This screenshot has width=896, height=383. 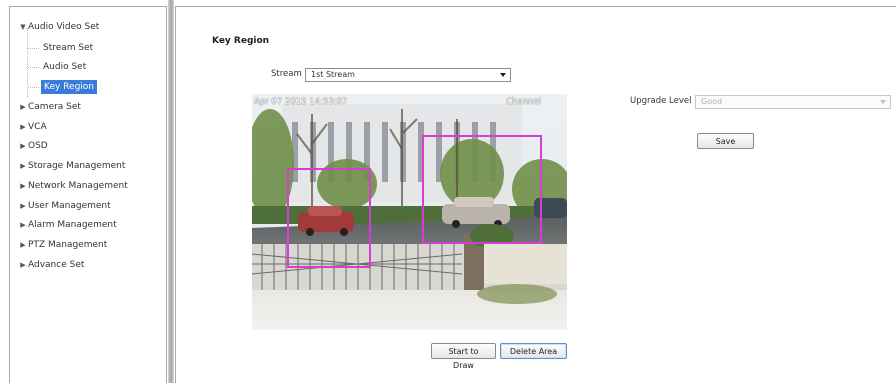 What do you see at coordinates (793, 102) in the screenshot?
I see `upgrade-level-select: Good` at bounding box center [793, 102].